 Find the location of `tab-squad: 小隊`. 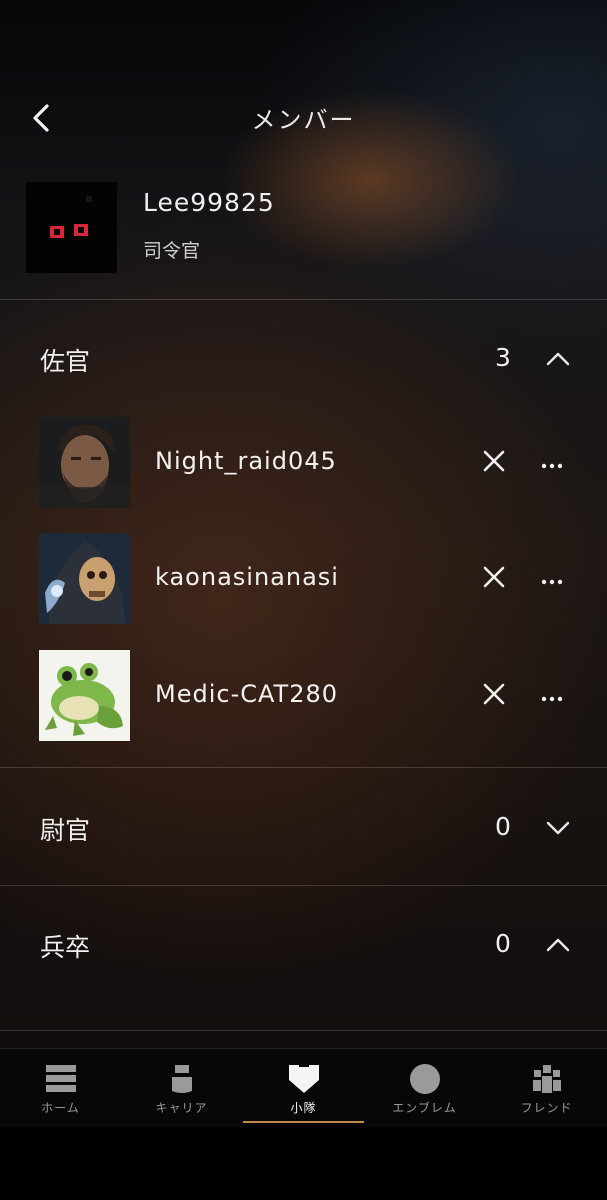

tab-squad: 小隊 is located at coordinates (303, 1088).